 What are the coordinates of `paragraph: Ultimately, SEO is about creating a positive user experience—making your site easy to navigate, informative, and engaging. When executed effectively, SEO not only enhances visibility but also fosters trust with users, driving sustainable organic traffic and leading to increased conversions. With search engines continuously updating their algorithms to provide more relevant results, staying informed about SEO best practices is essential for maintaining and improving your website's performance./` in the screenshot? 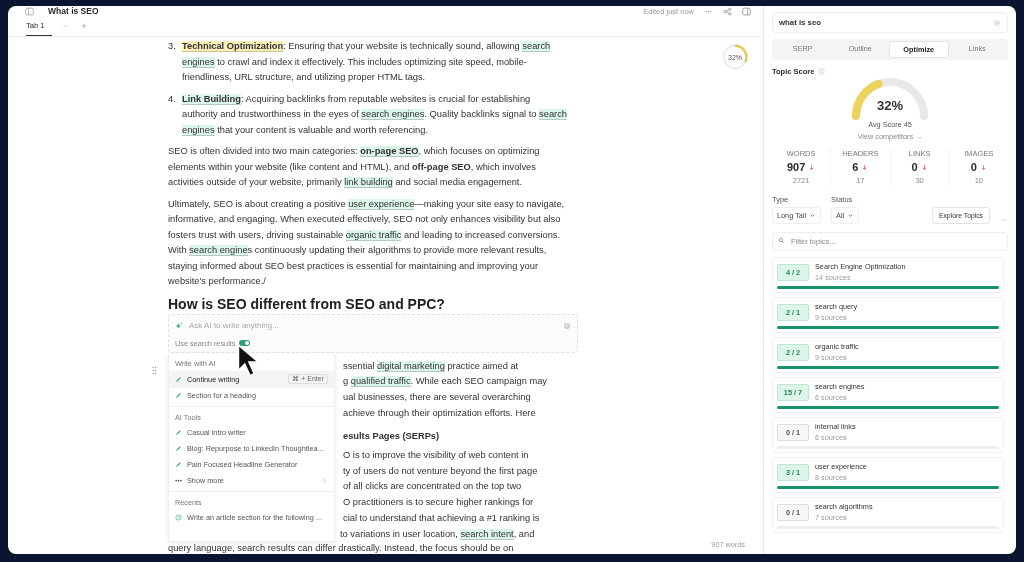 It's located at (367, 242).